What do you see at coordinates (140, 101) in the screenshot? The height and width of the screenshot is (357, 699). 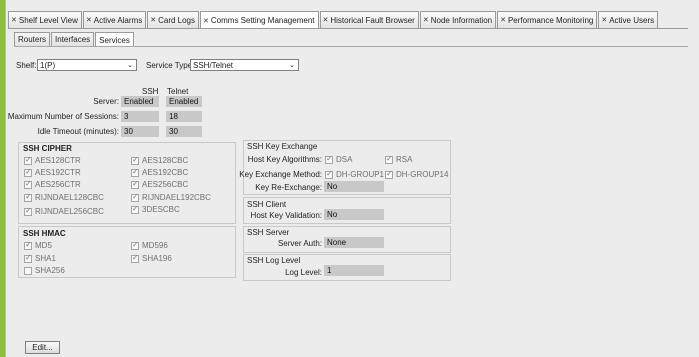 I see `ssh-server-field: Enabled` at bounding box center [140, 101].